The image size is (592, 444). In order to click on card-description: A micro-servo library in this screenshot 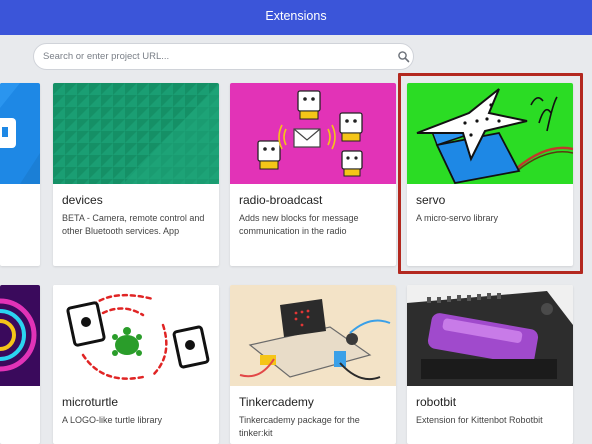, I will do `click(457, 218)`.